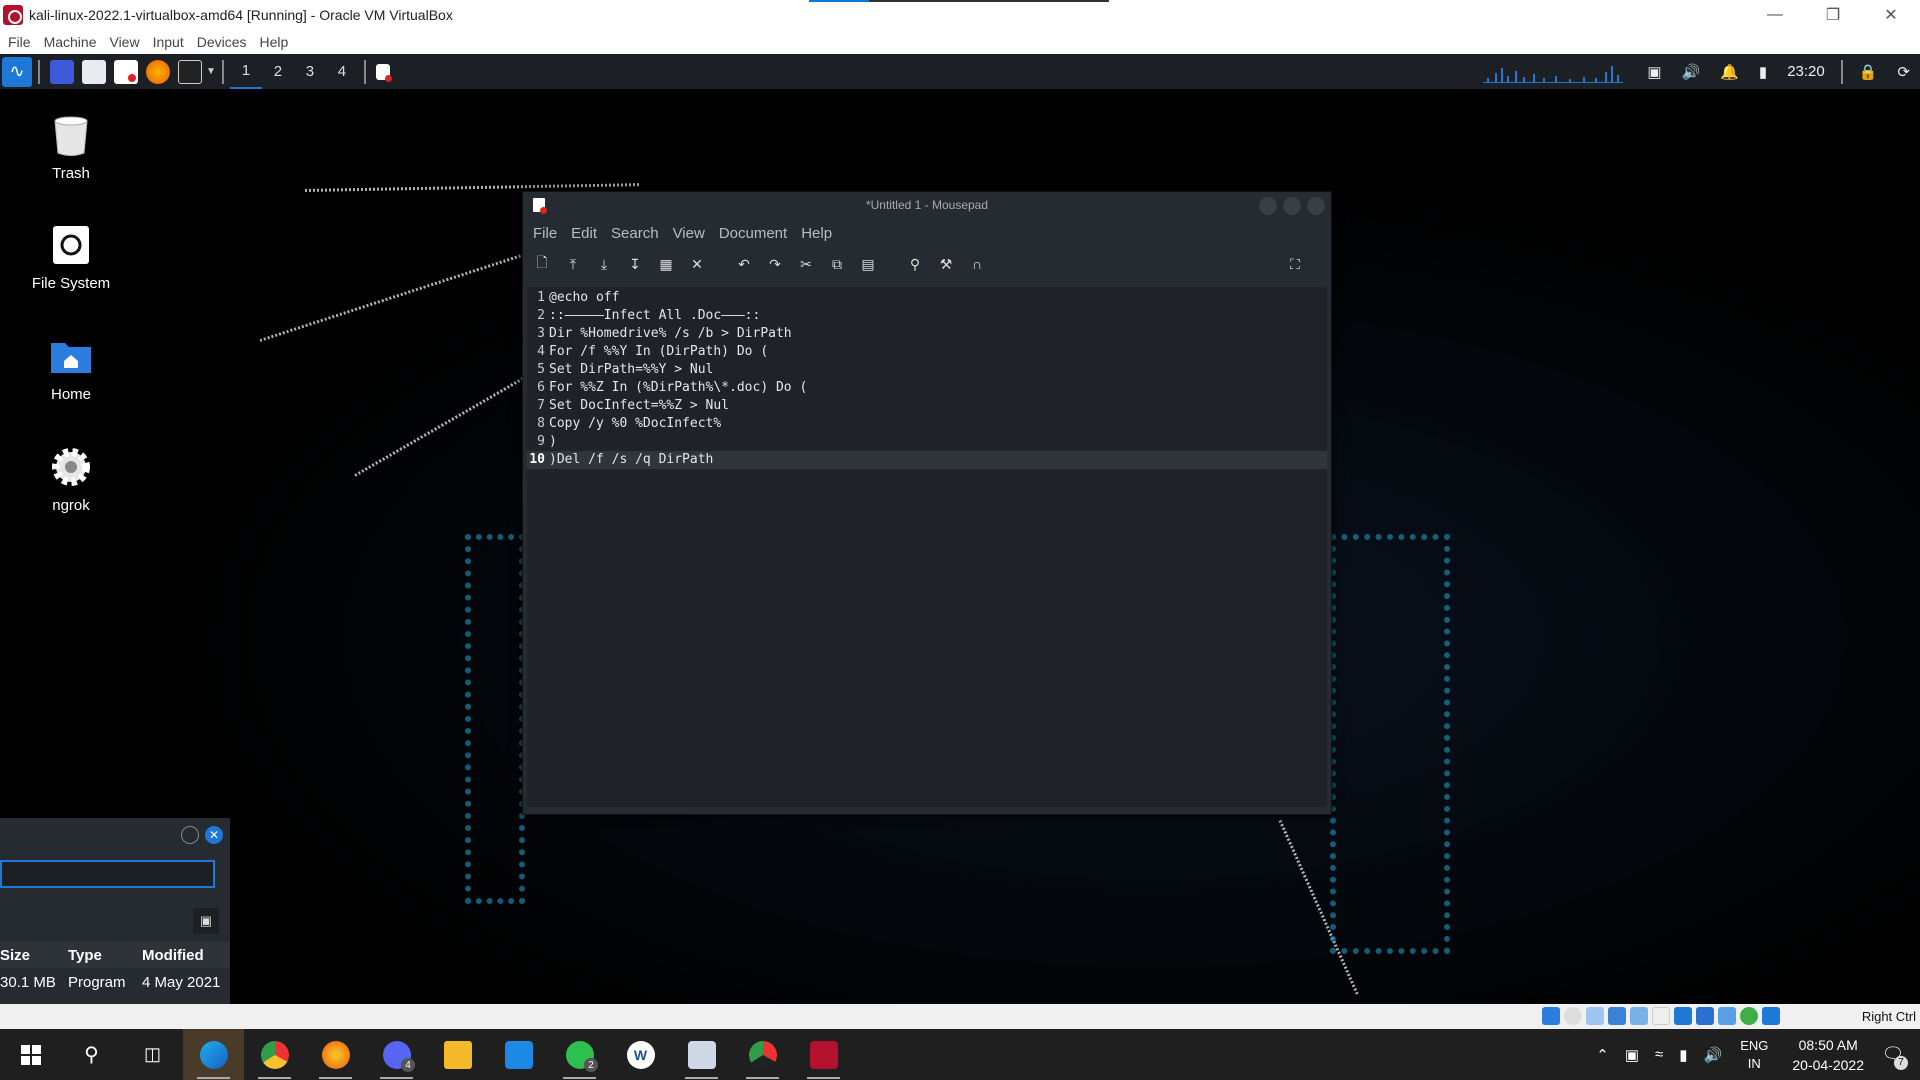 The image size is (1920, 1080). Describe the element at coordinates (1868, 72) in the screenshot. I see `lock-icon: 🔒` at that location.